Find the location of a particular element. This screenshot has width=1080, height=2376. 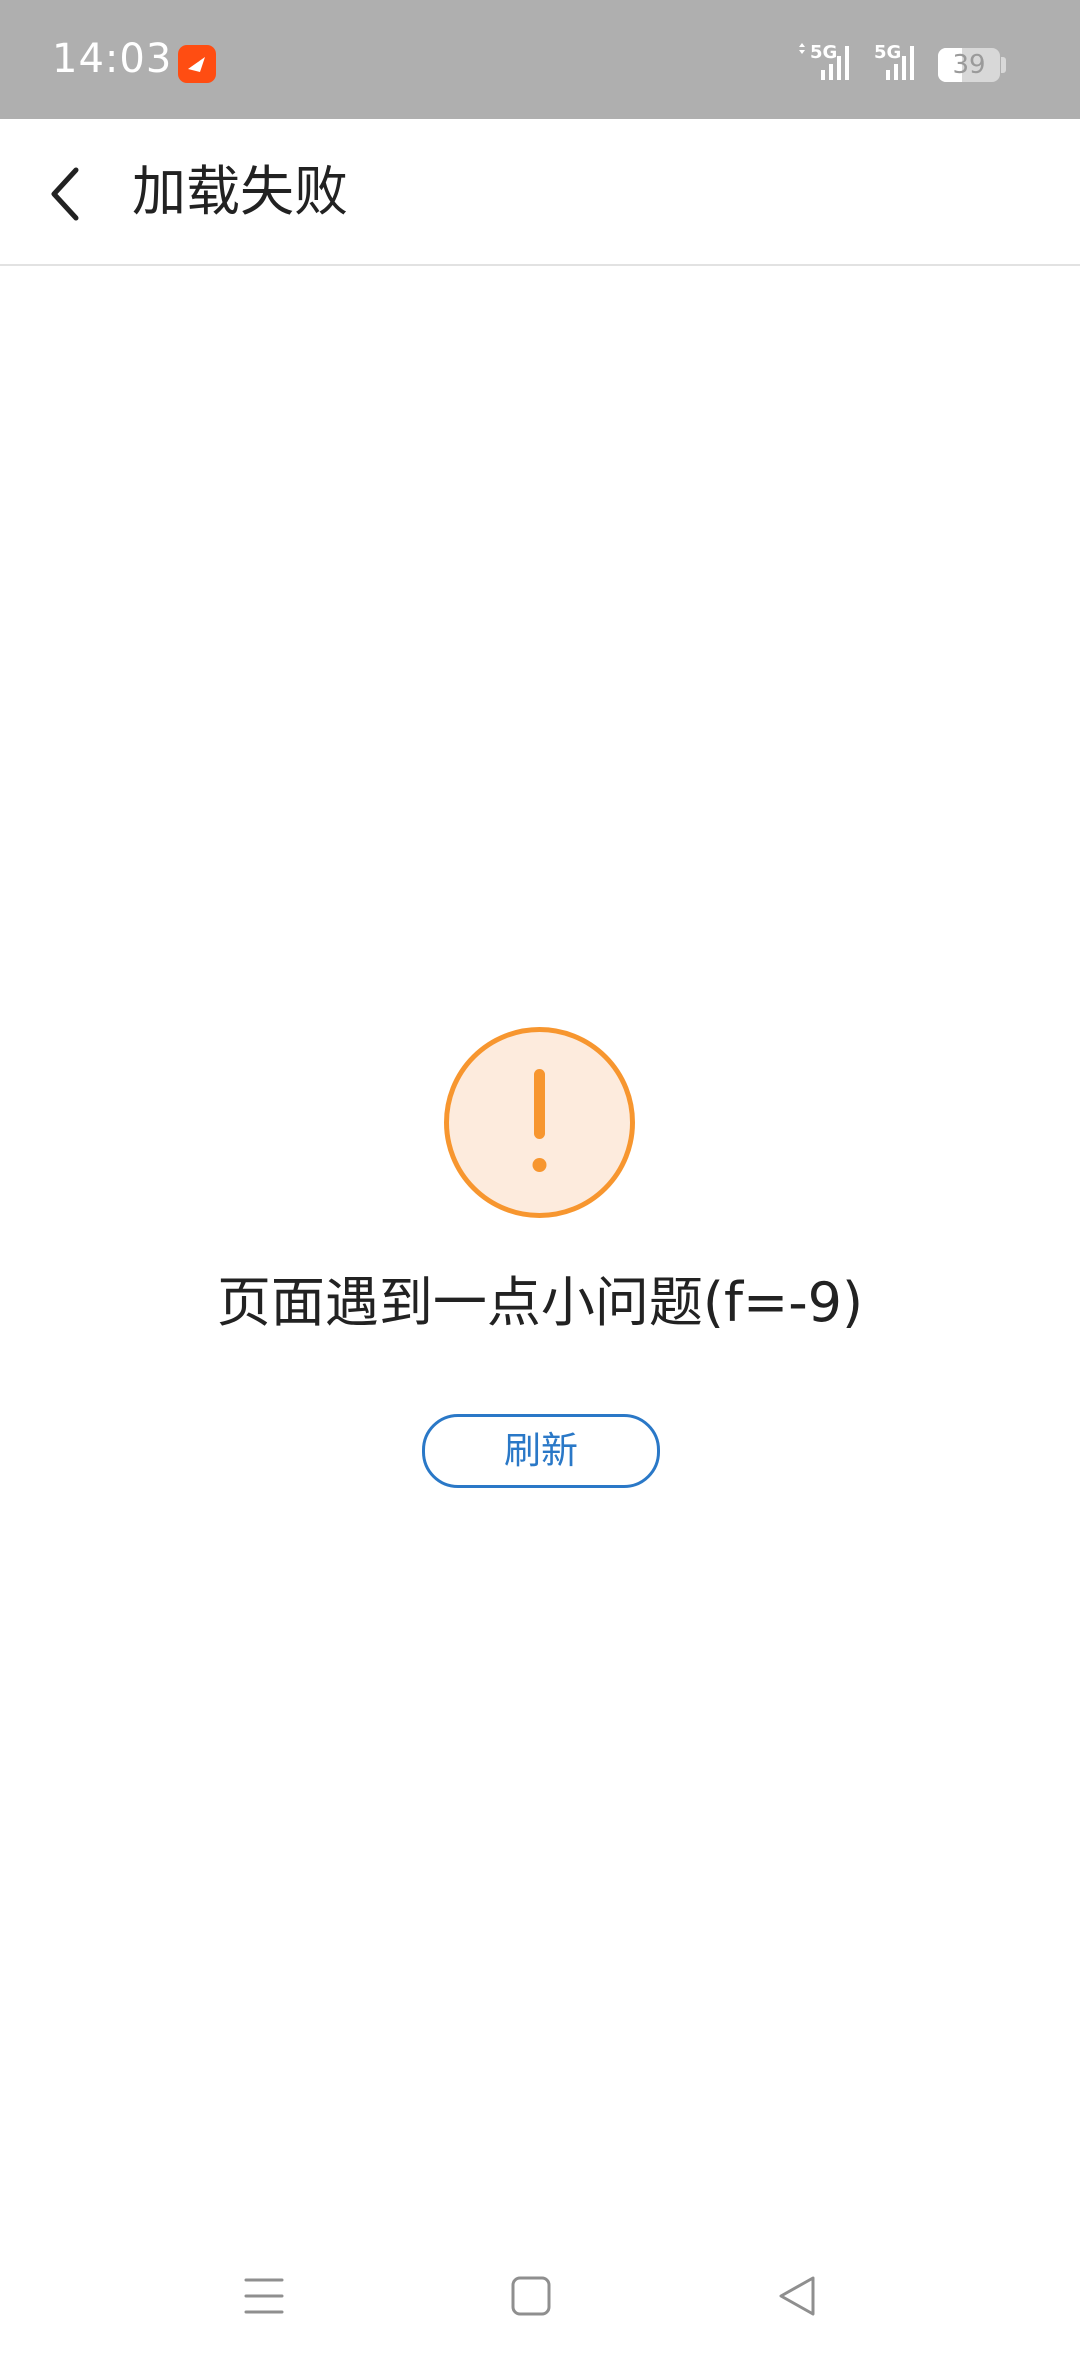

back-nav-button is located at coordinates (797, 2296).